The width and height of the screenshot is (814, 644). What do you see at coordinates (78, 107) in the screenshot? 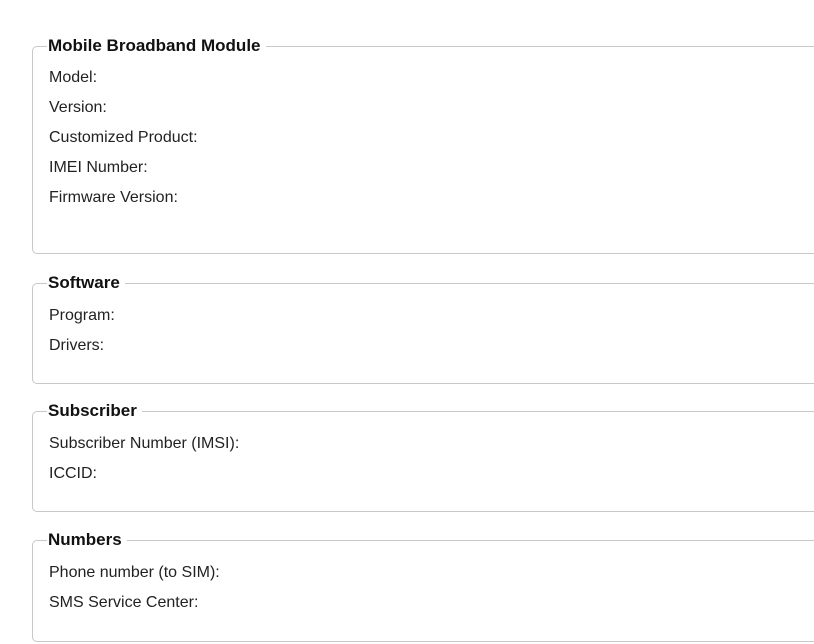
I see `version-label: Version:` at bounding box center [78, 107].